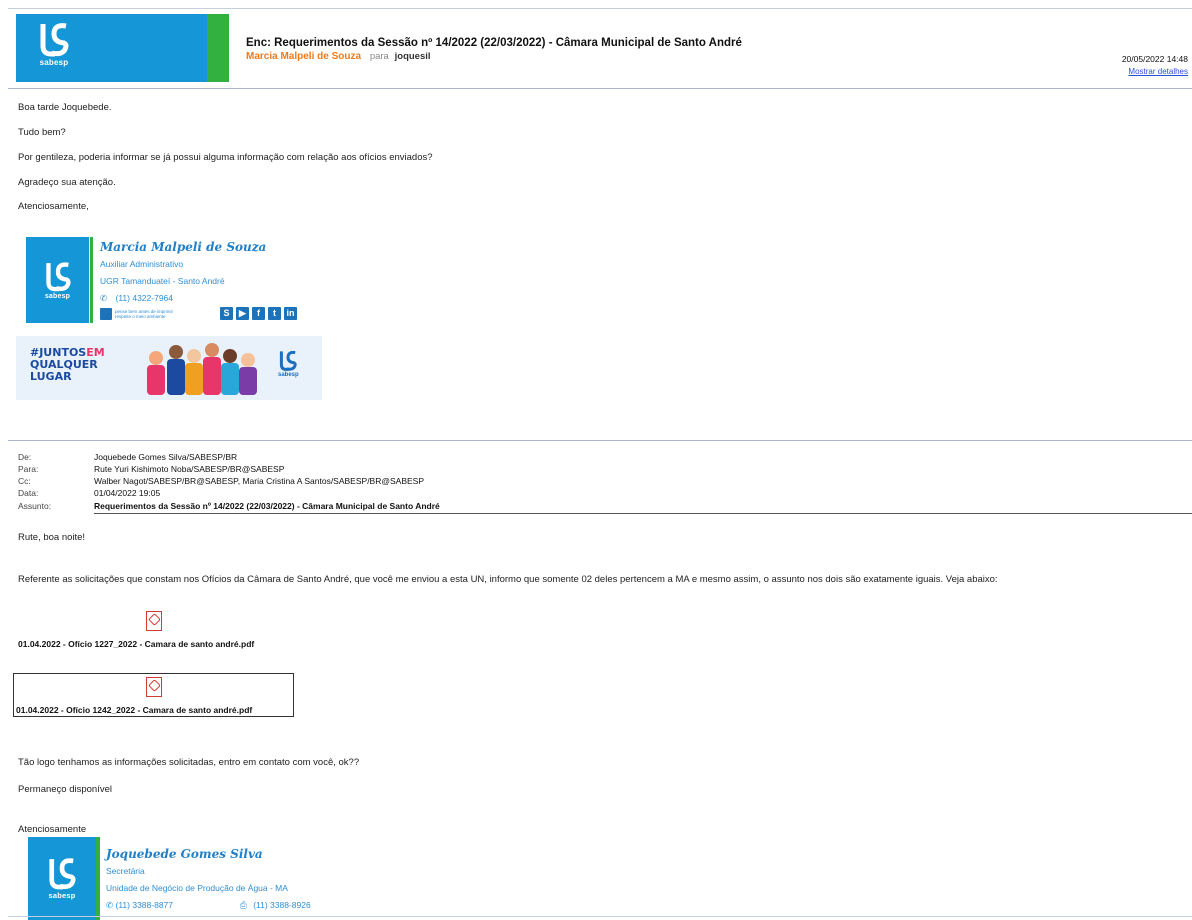  What do you see at coordinates (42, 132) in the screenshot?
I see `message-line: Tudo bem?` at bounding box center [42, 132].